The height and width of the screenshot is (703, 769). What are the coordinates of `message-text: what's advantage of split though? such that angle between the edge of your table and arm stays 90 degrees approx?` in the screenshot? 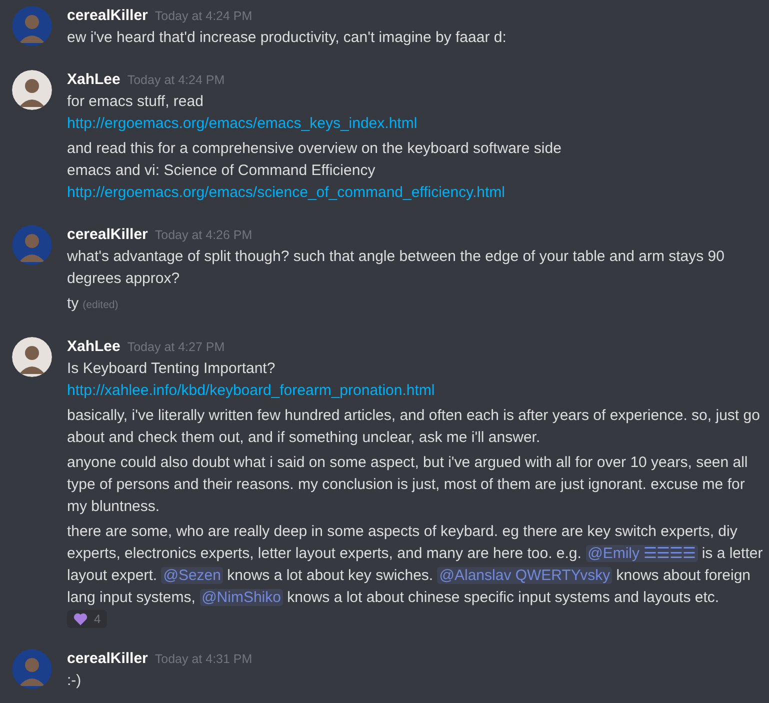 It's located at (396, 268).